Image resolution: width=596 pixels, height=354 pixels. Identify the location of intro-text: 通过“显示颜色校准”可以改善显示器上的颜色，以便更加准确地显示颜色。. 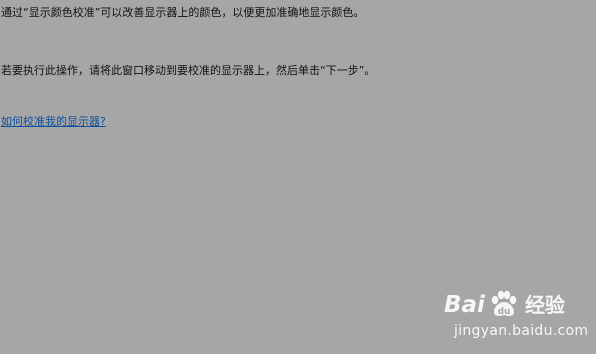
(183, 12).